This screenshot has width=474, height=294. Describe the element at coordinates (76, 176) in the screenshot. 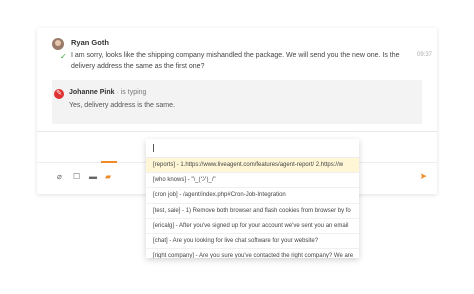

I see `chat-icon: ☐` at that location.